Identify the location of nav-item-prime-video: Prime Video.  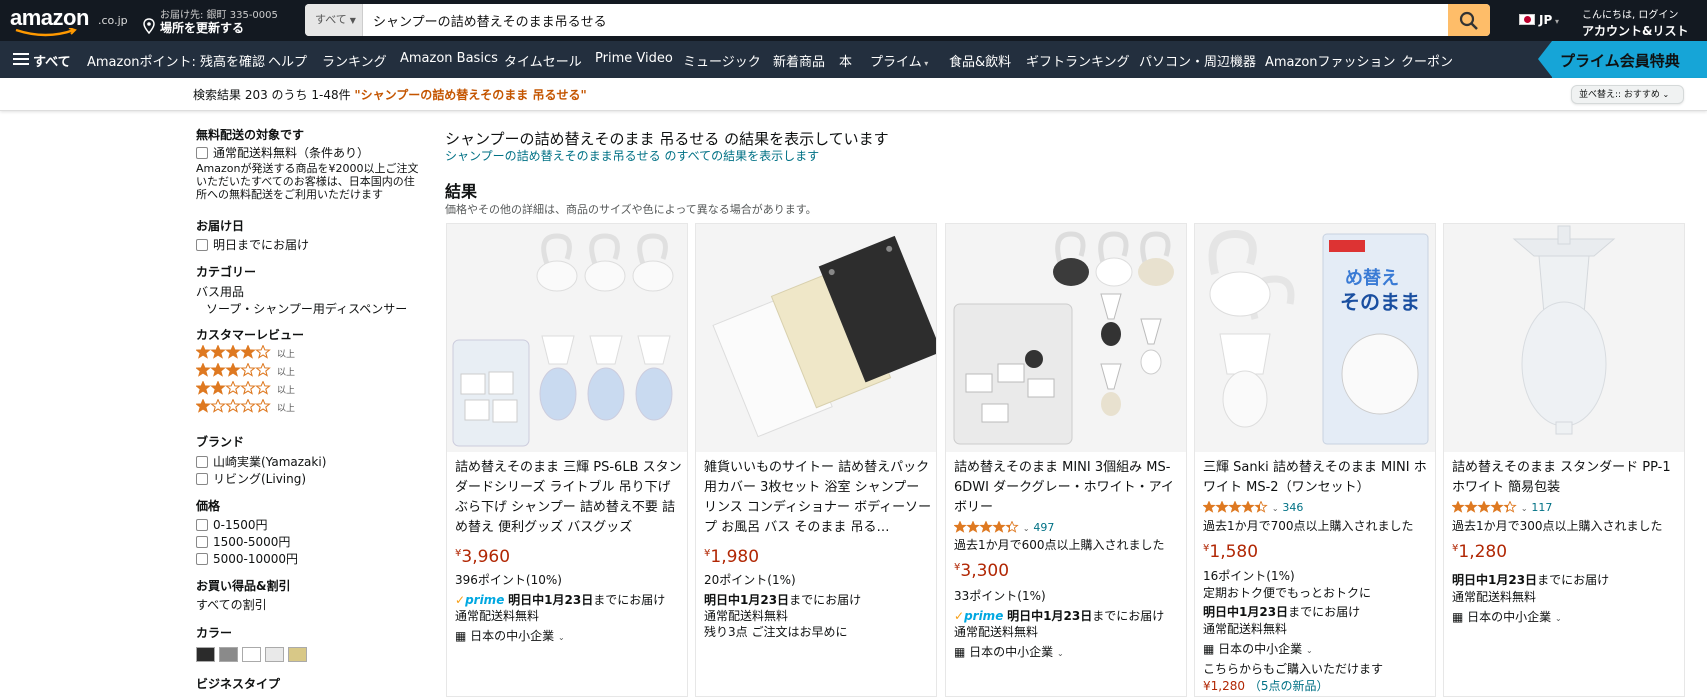
(634, 58).